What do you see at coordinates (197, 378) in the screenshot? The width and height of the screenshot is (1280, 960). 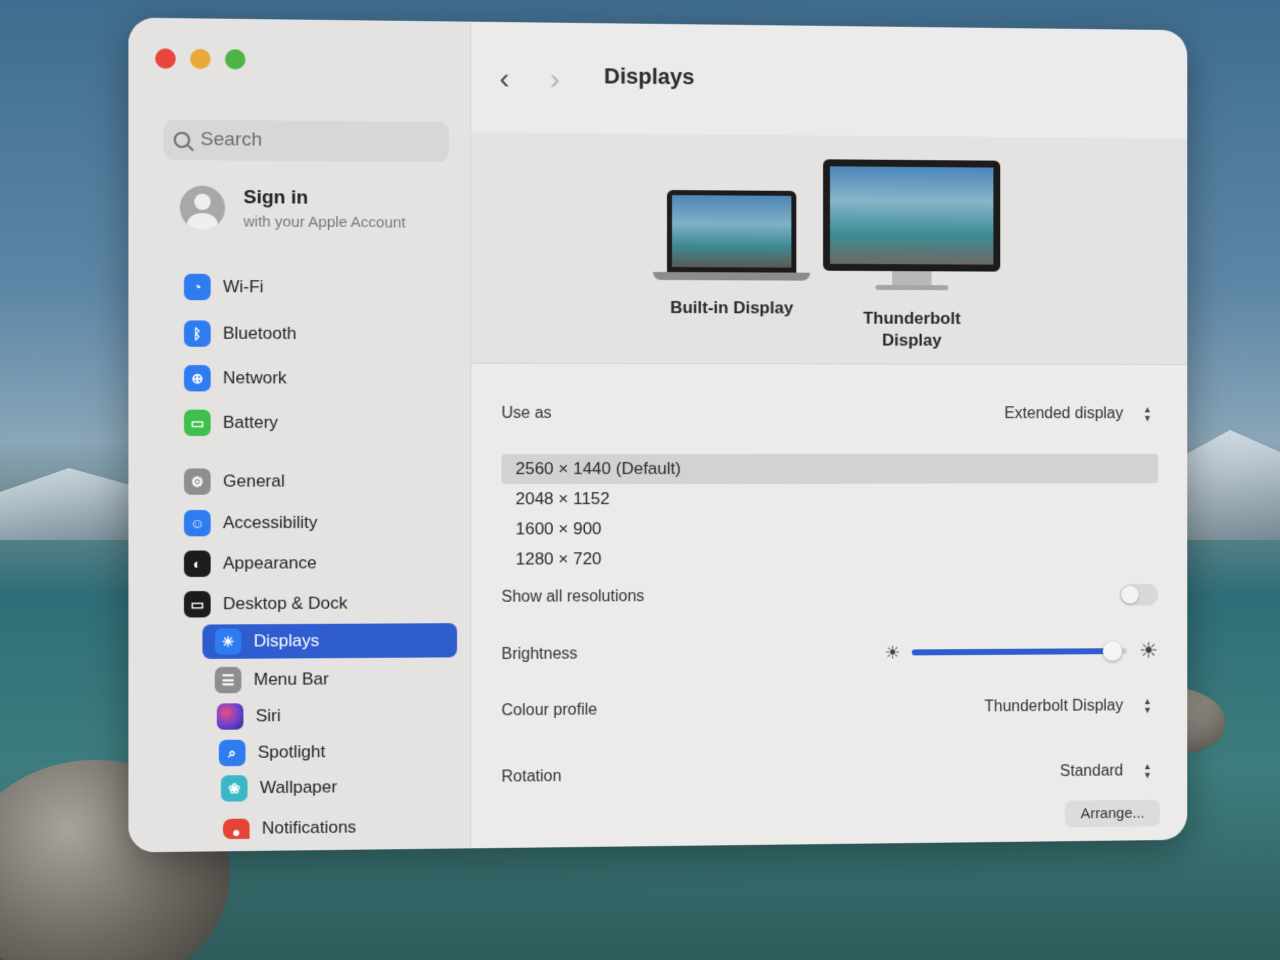 I see `globe-icon: ⊕` at bounding box center [197, 378].